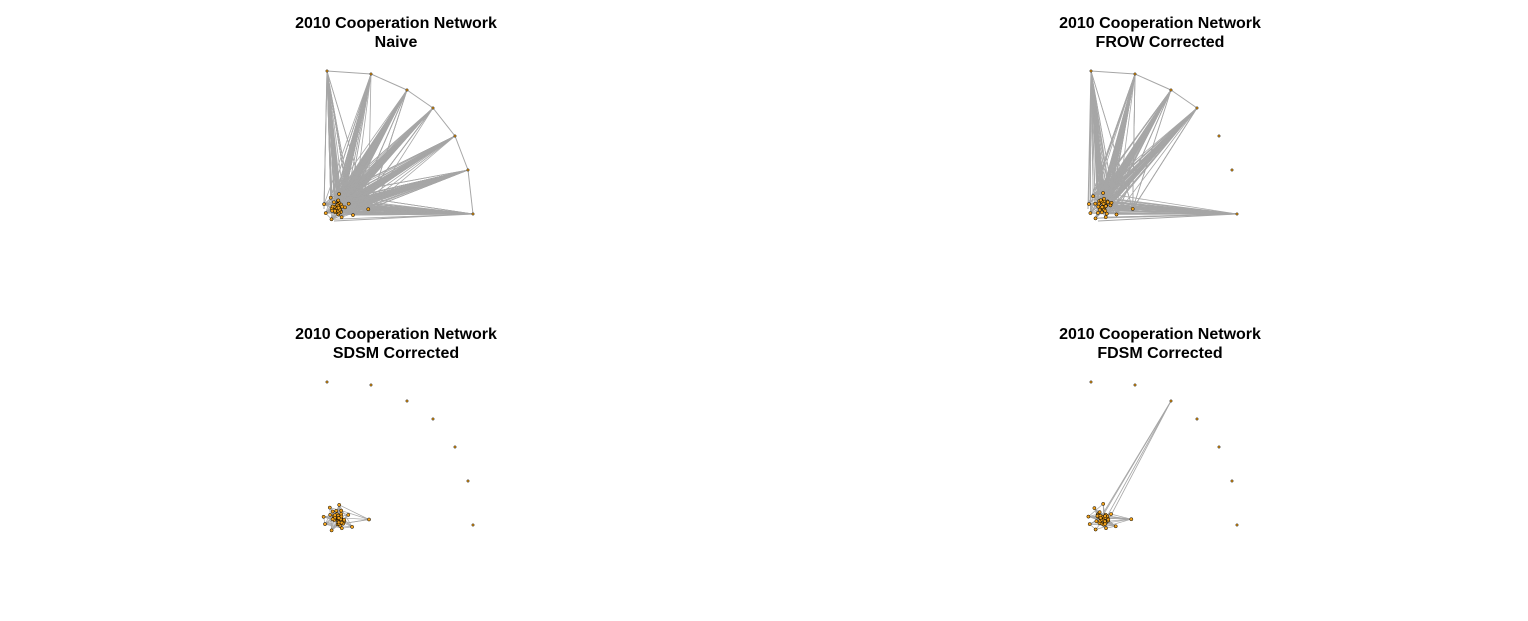 This screenshot has height=621, width=1528. I want to click on nodes, so click(1162, 456).